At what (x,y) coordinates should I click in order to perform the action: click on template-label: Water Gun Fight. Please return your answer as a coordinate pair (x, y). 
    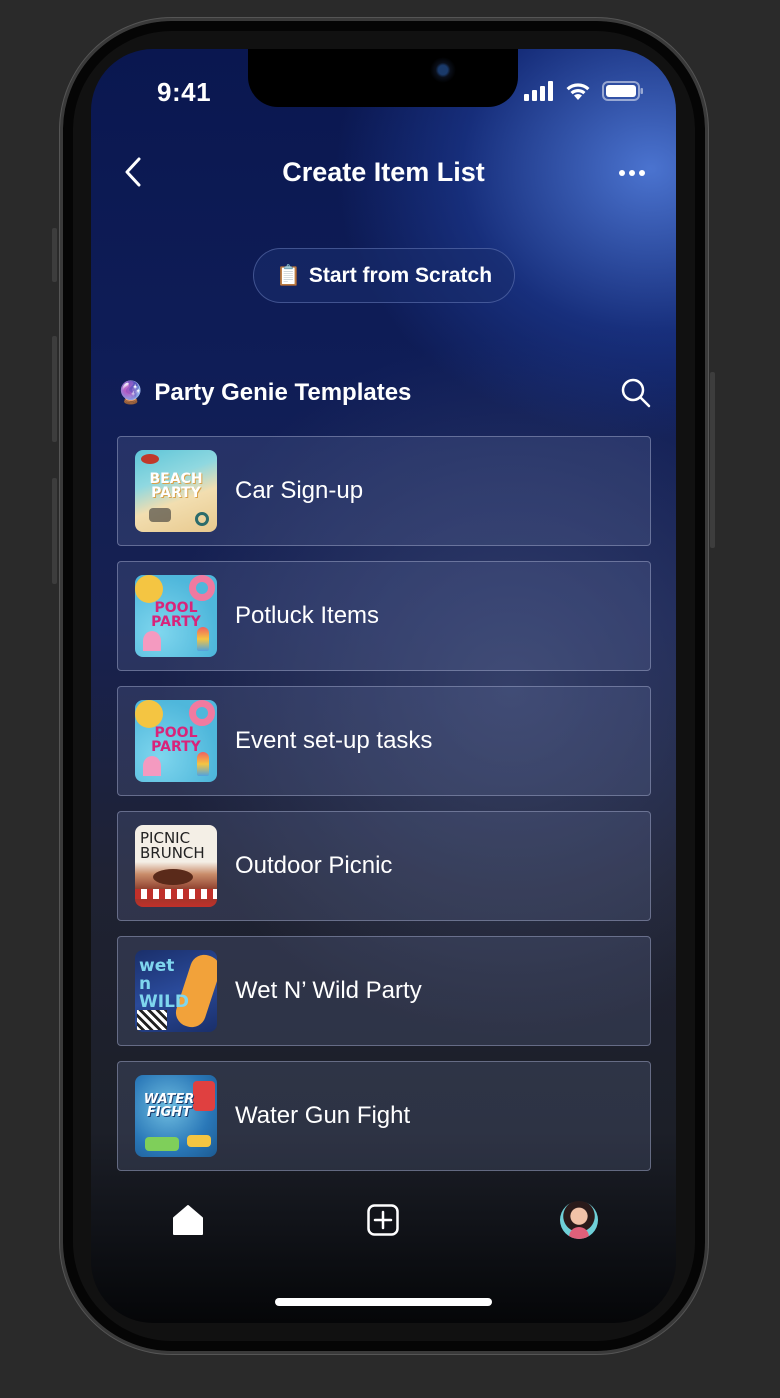
    Looking at the image, I should click on (323, 1115).